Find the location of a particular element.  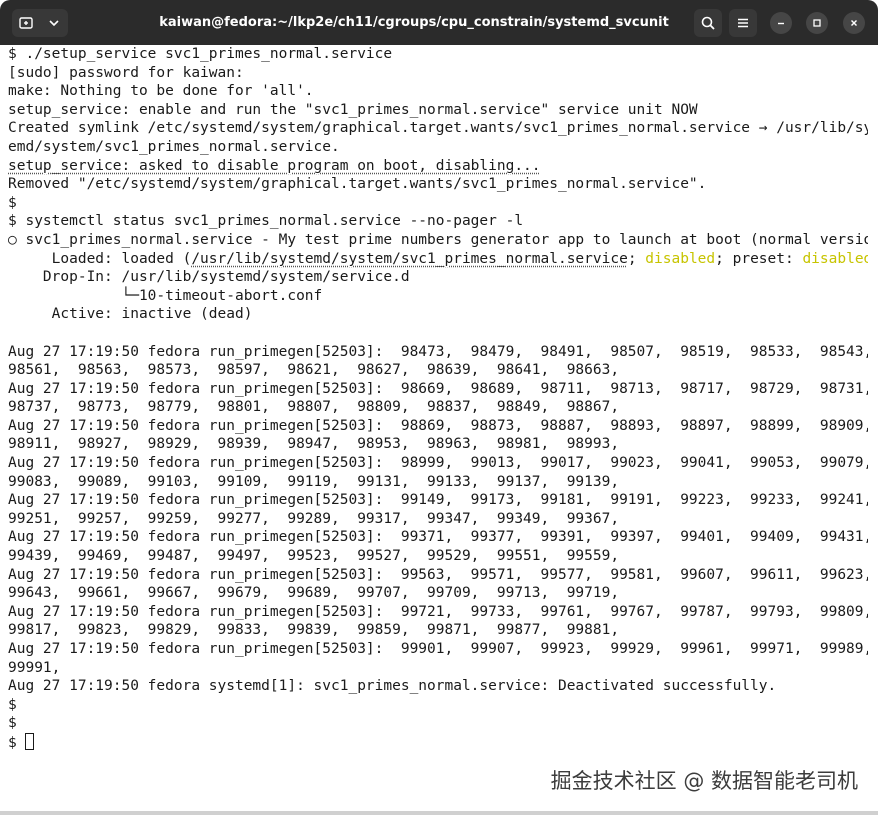

tab-controls is located at coordinates (40, 23).